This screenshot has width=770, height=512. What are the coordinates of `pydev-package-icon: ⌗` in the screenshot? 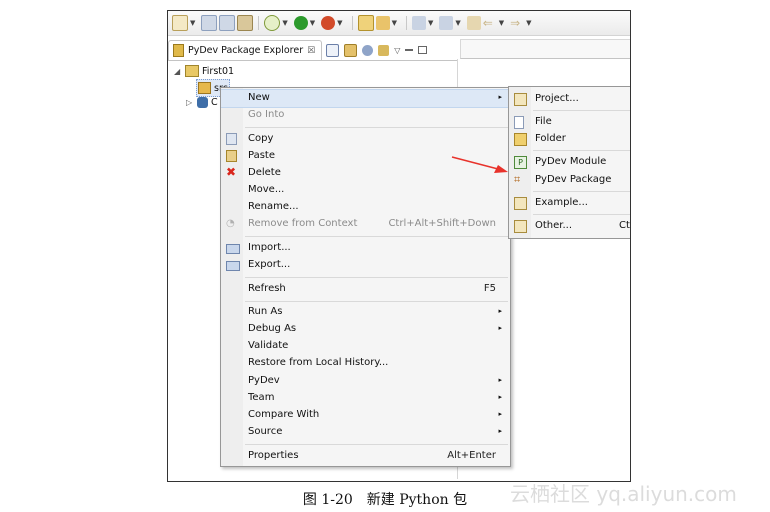 It's located at (517, 179).